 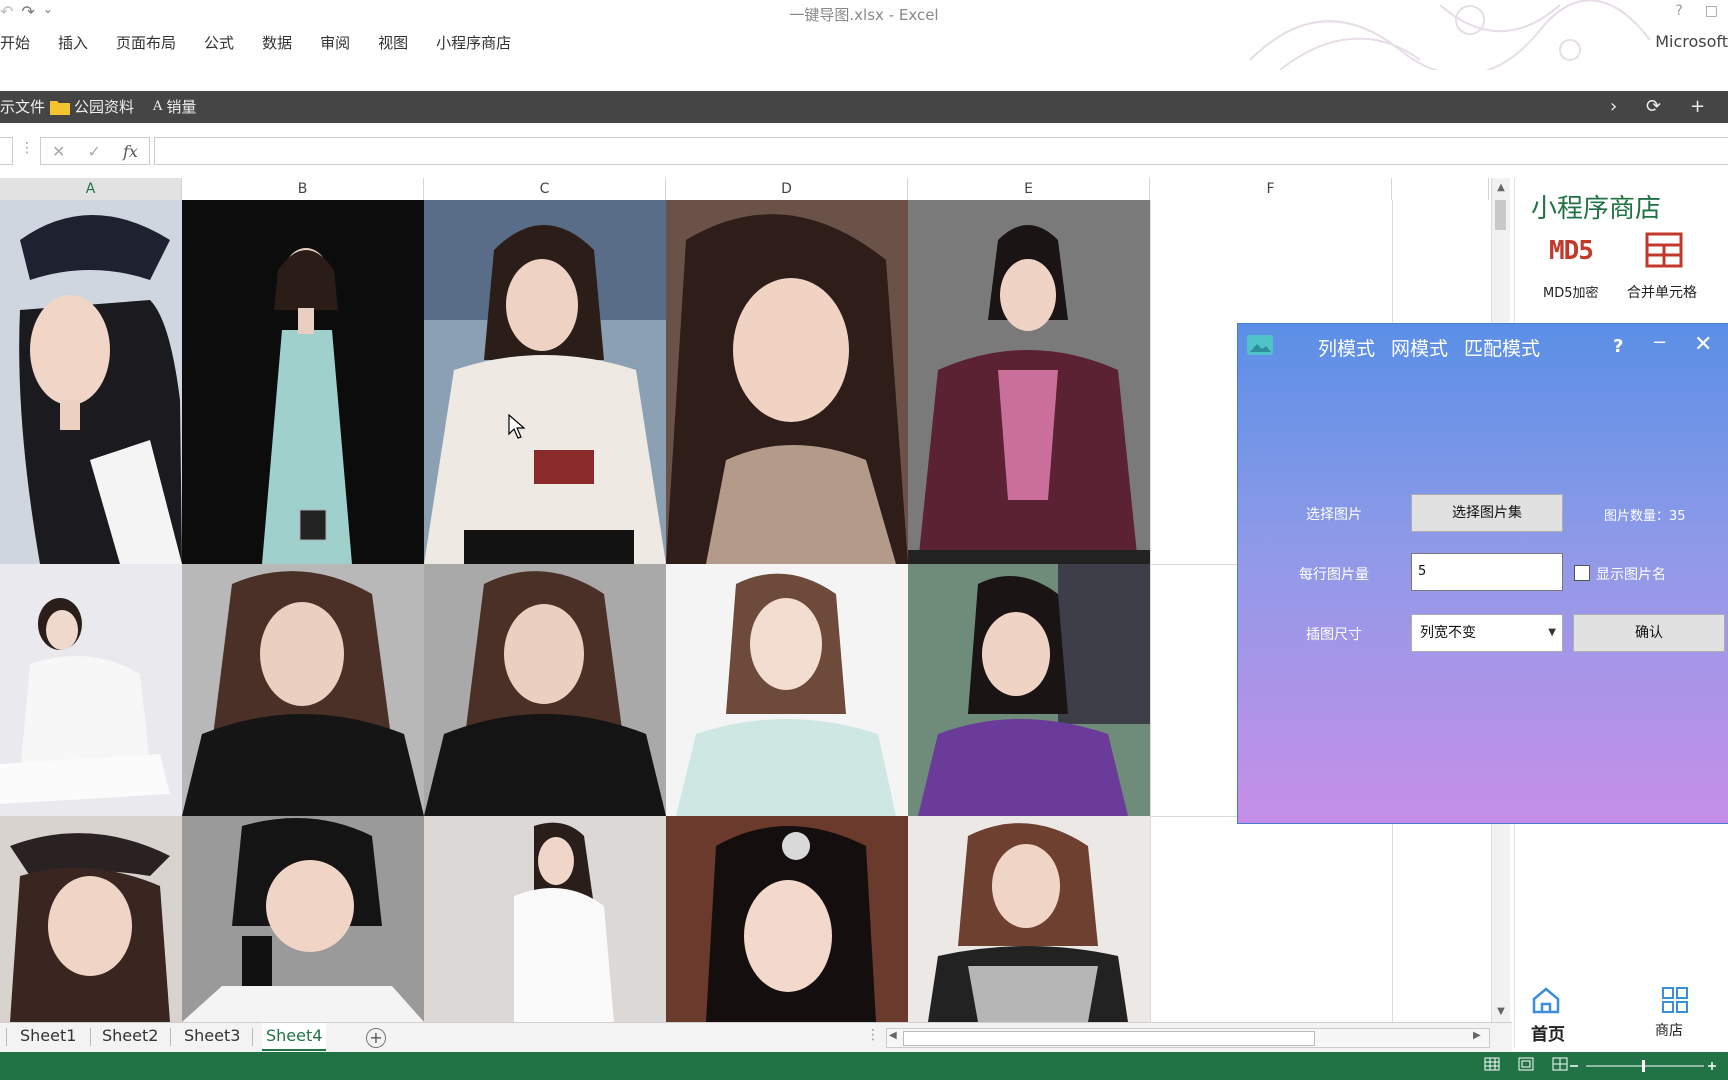 I want to click on dialog-close-icon: ✕, so click(x=1703, y=344).